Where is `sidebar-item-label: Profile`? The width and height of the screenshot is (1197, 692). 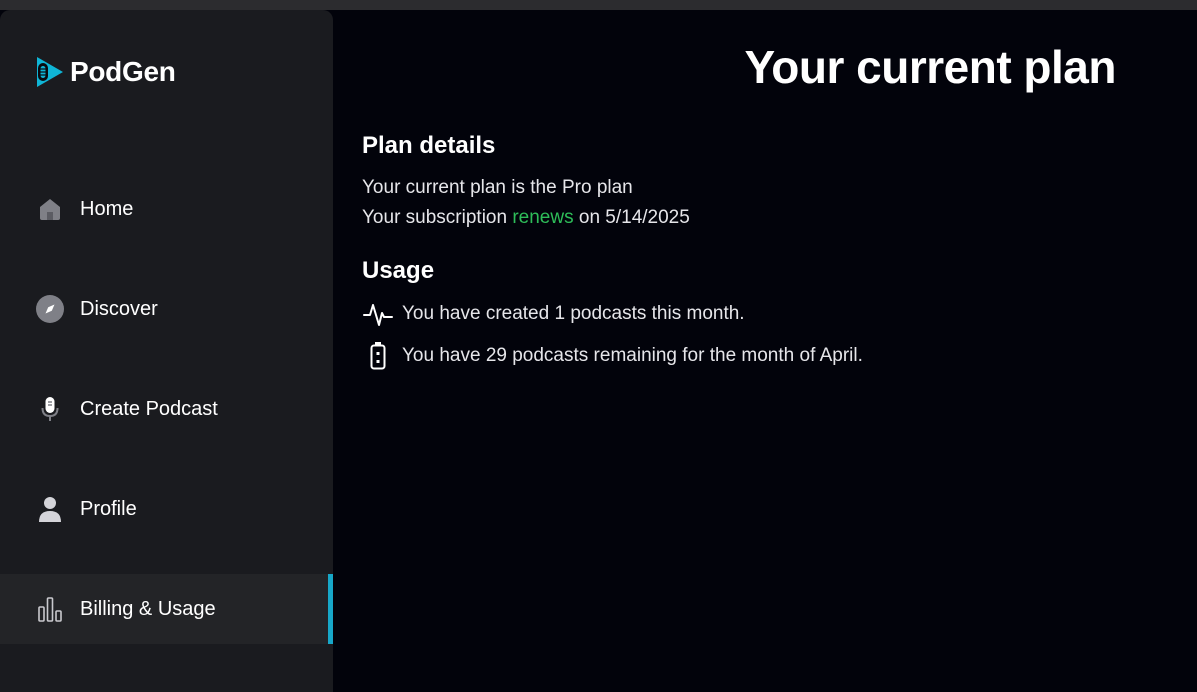
sidebar-item-label: Profile is located at coordinates (108, 508).